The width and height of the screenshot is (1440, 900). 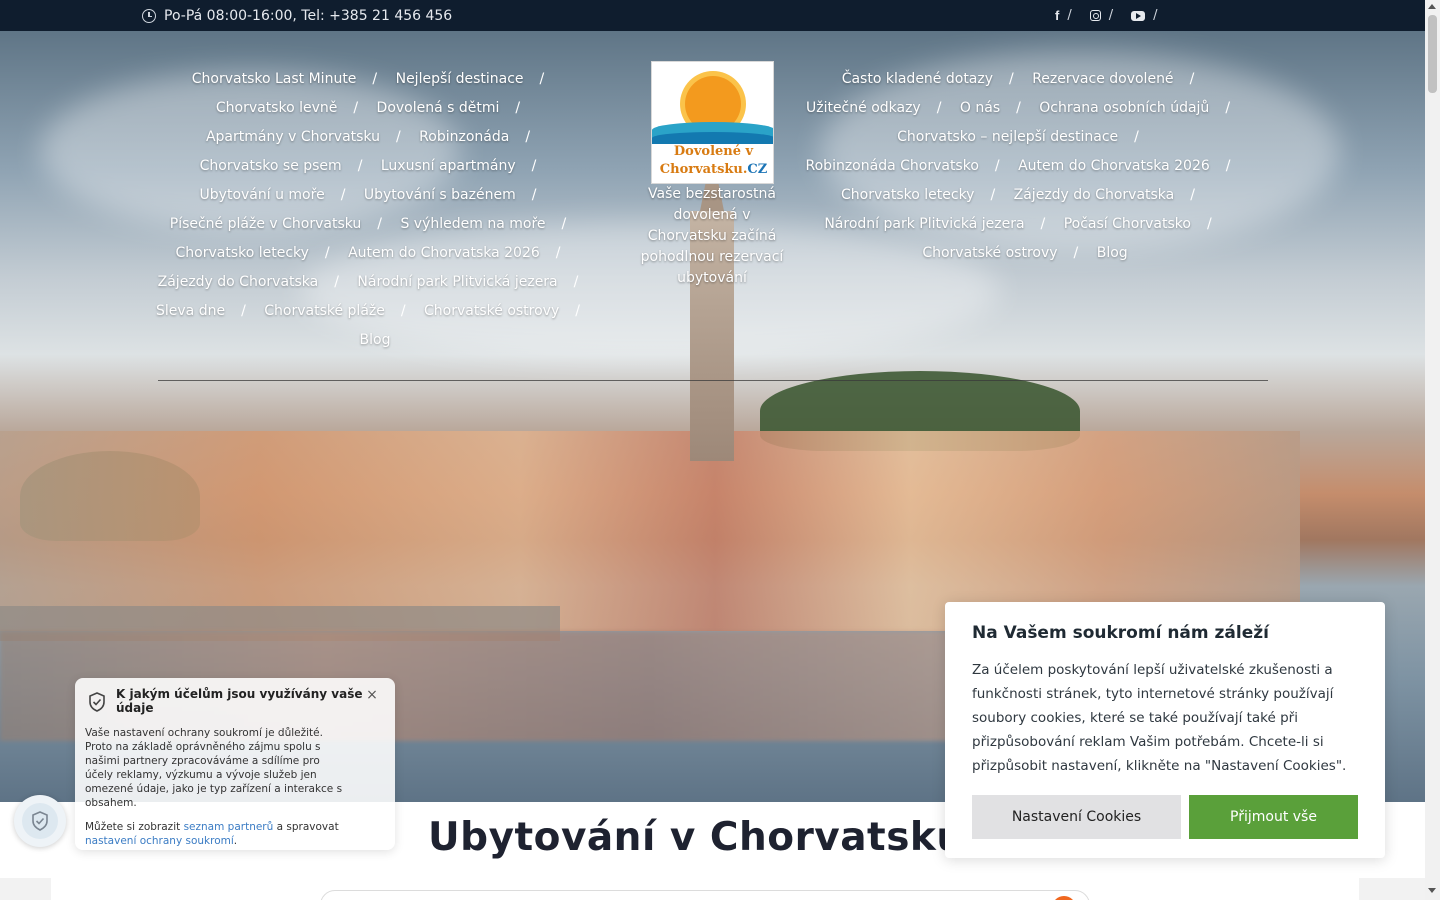 What do you see at coordinates (1114, 166) in the screenshot?
I see `nav-right-link: Autem do Chorvatska 2026` at bounding box center [1114, 166].